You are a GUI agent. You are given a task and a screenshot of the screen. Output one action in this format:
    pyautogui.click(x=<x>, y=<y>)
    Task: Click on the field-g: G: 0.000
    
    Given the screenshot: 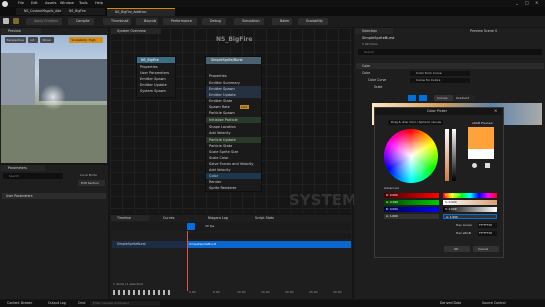 What is the action you would take?
    pyautogui.click(x=411, y=202)
    